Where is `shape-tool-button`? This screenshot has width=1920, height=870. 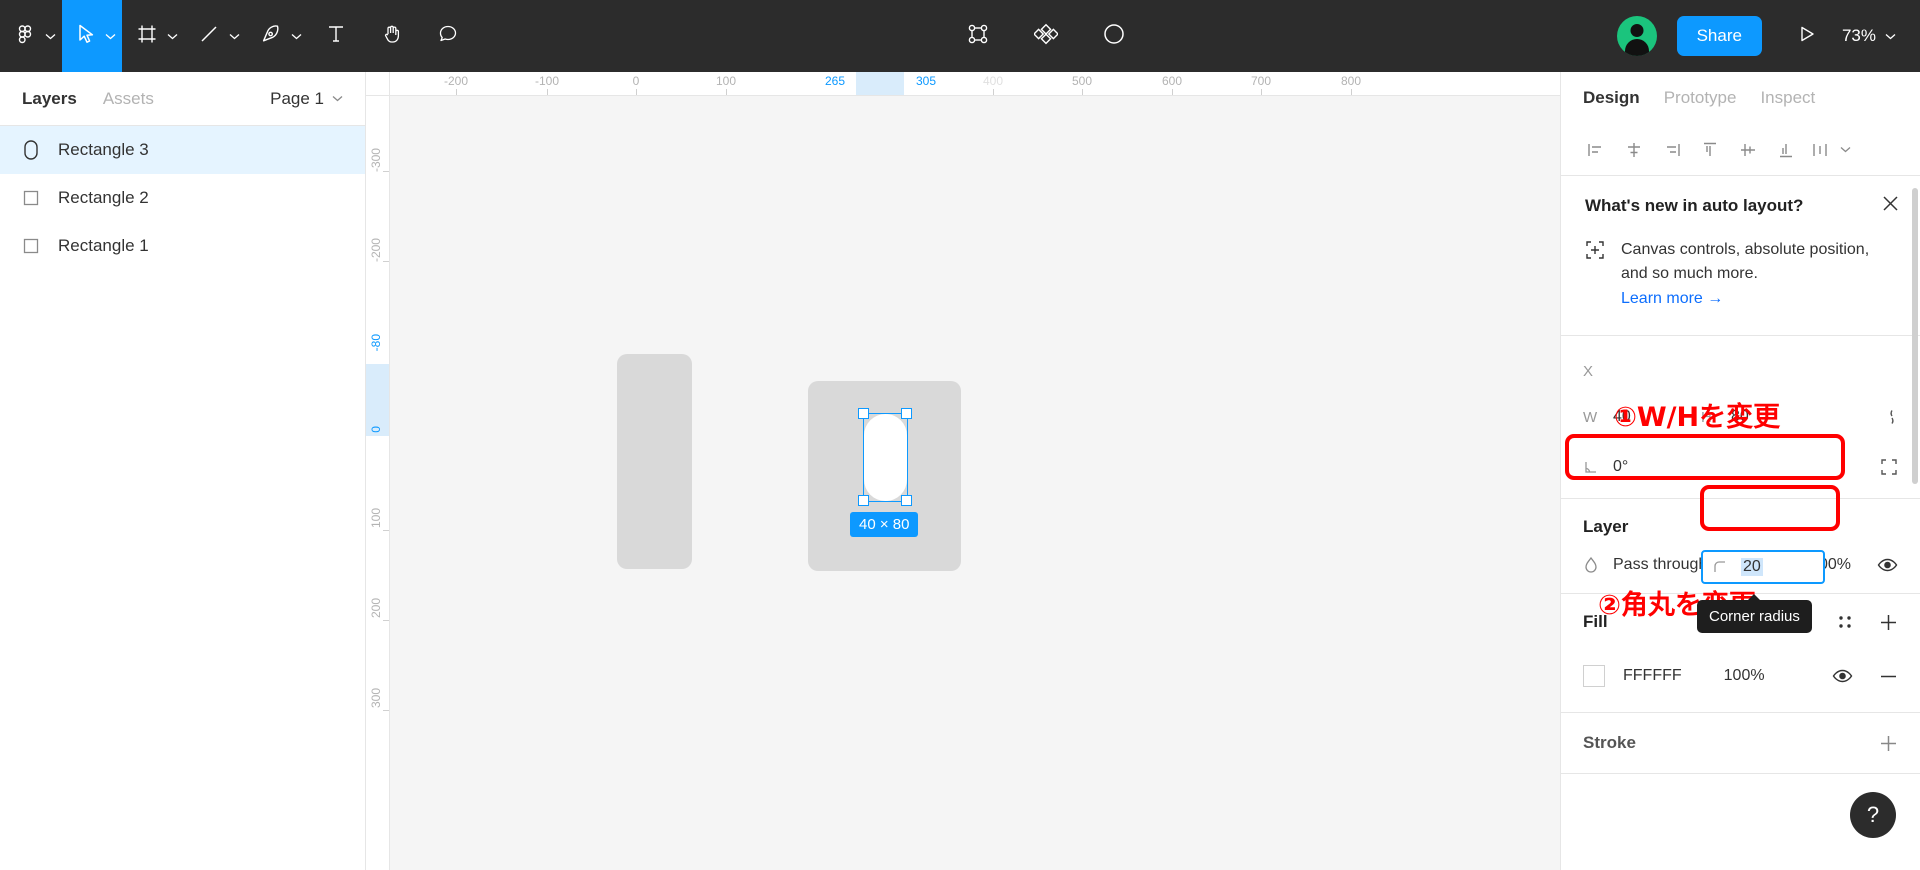
shape-tool-button is located at coordinates (215, 36).